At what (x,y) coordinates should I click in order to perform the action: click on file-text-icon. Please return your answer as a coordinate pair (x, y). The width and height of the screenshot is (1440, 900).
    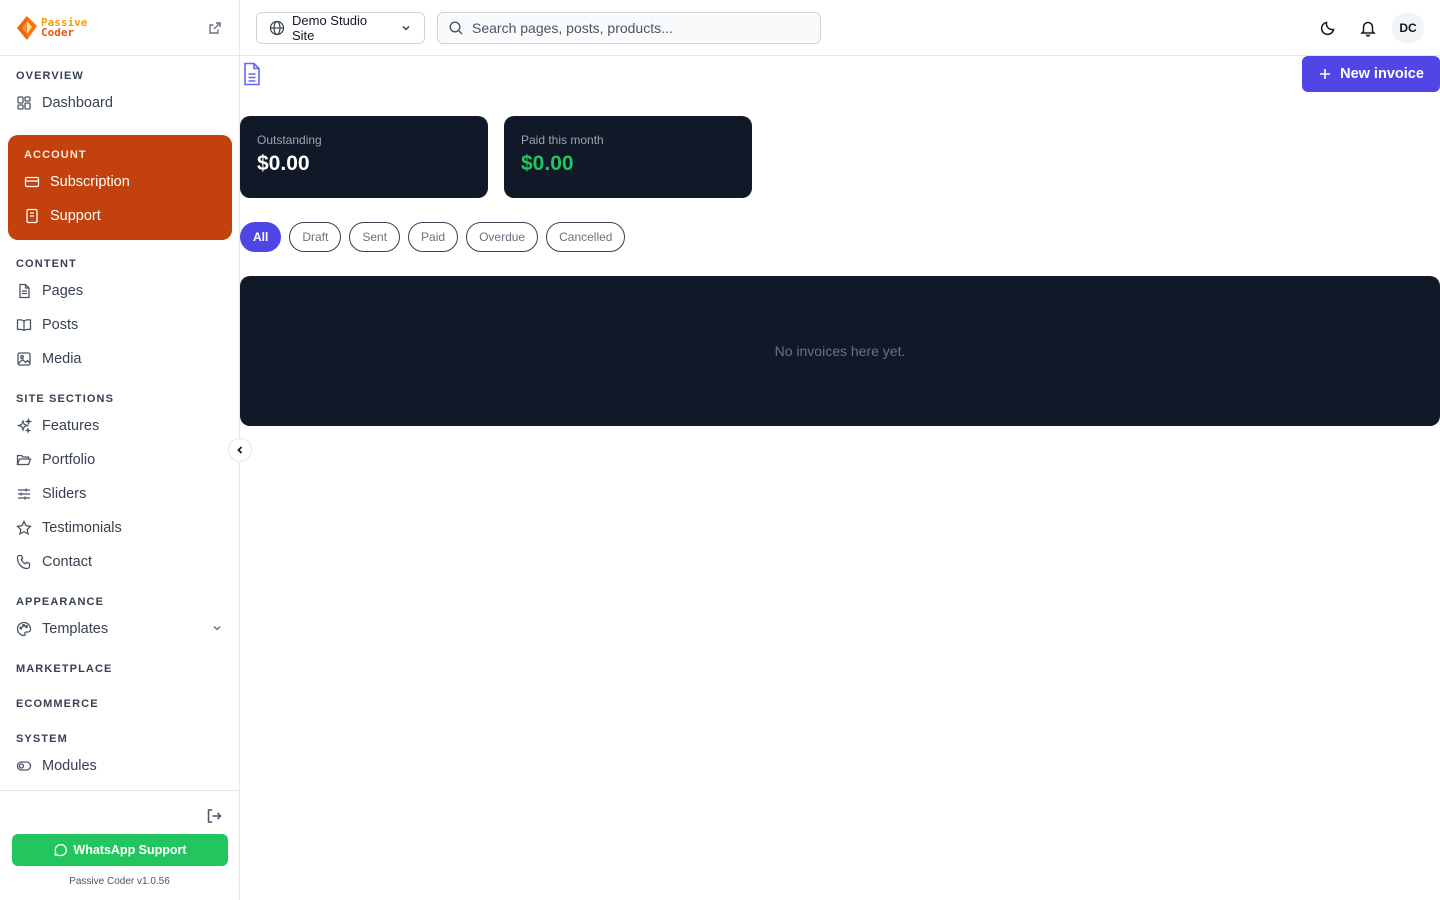
    Looking at the image, I should click on (24, 291).